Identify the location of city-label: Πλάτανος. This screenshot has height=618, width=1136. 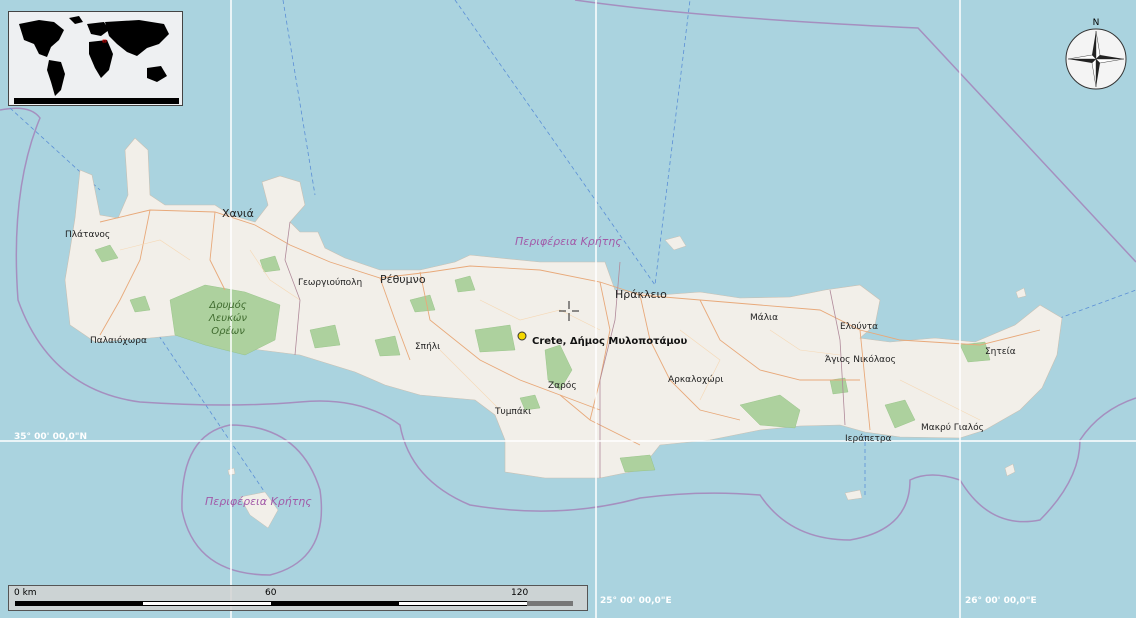
(87, 235).